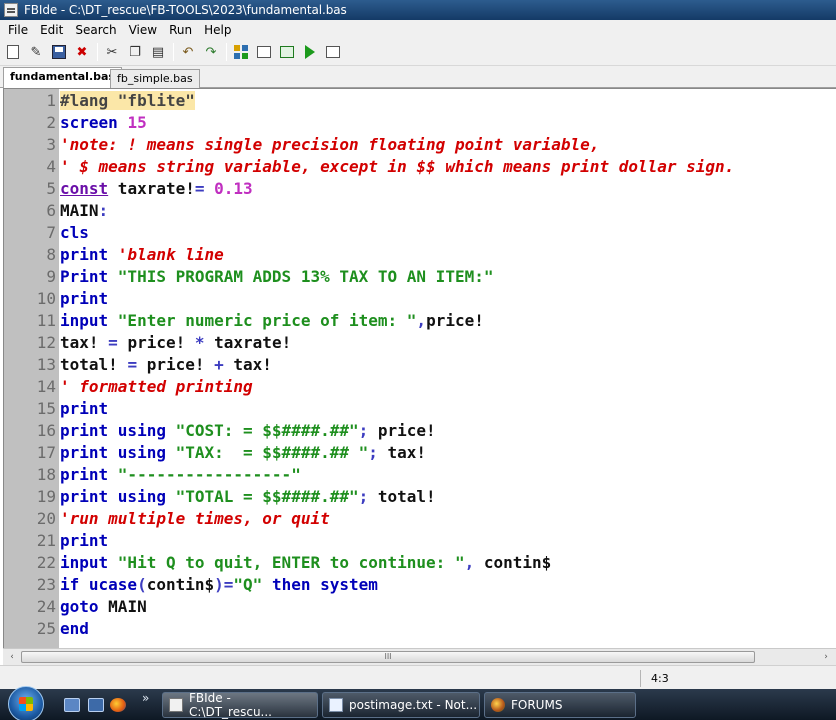 The height and width of the screenshot is (720, 836). What do you see at coordinates (420, 474) in the screenshot?
I see `code-line: 18 print "-----------------"` at bounding box center [420, 474].